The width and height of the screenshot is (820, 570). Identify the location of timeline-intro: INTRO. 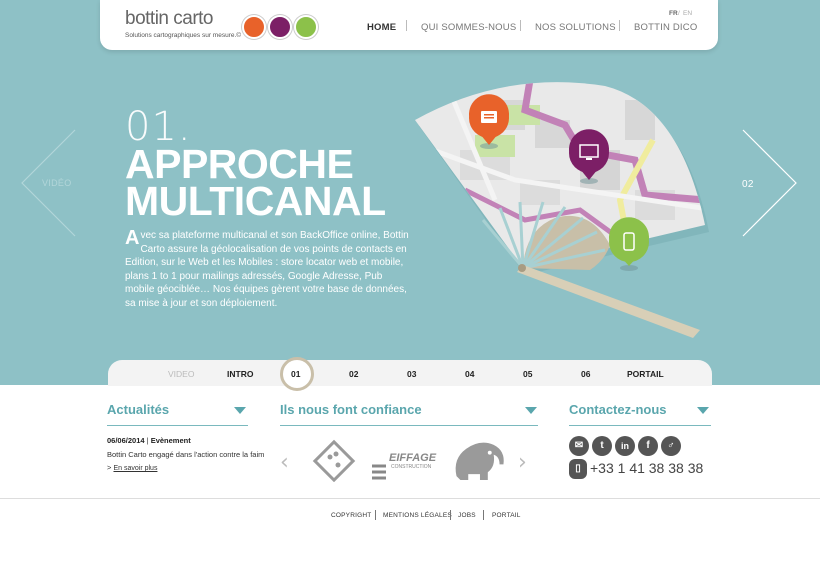
(240, 374).